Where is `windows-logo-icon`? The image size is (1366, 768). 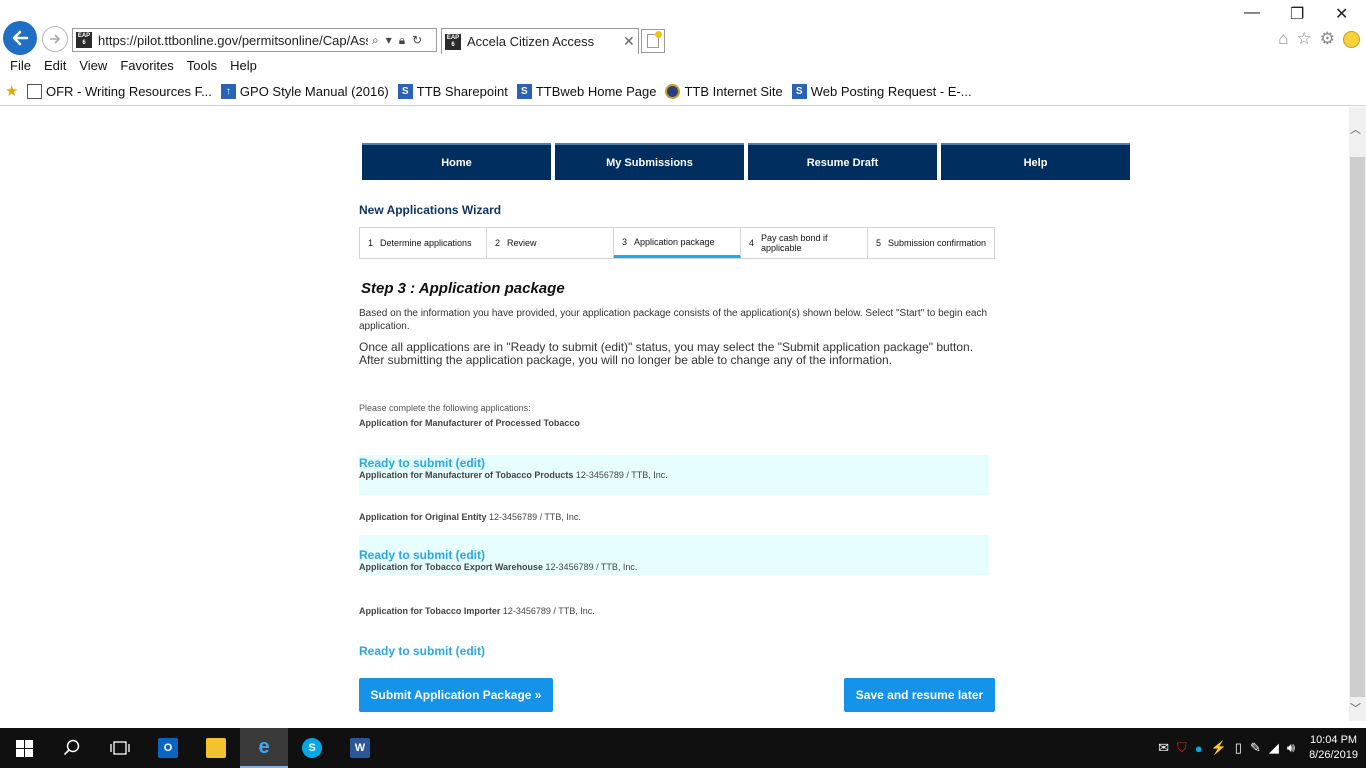
windows-logo-icon is located at coordinates (24, 748).